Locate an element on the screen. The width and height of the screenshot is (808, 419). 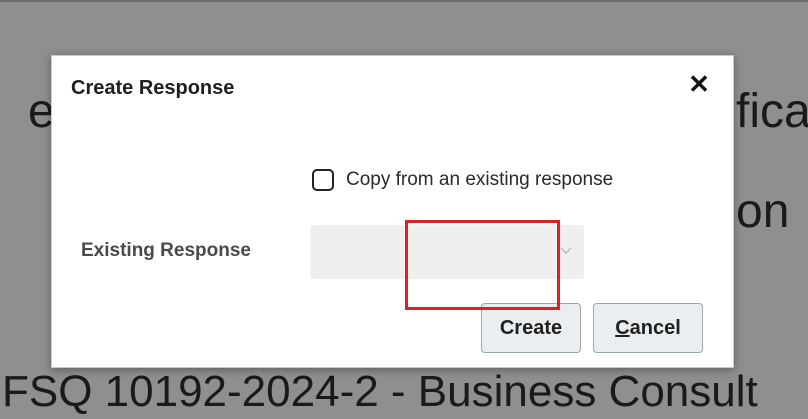
close-button: ✕ is located at coordinates (699, 83).